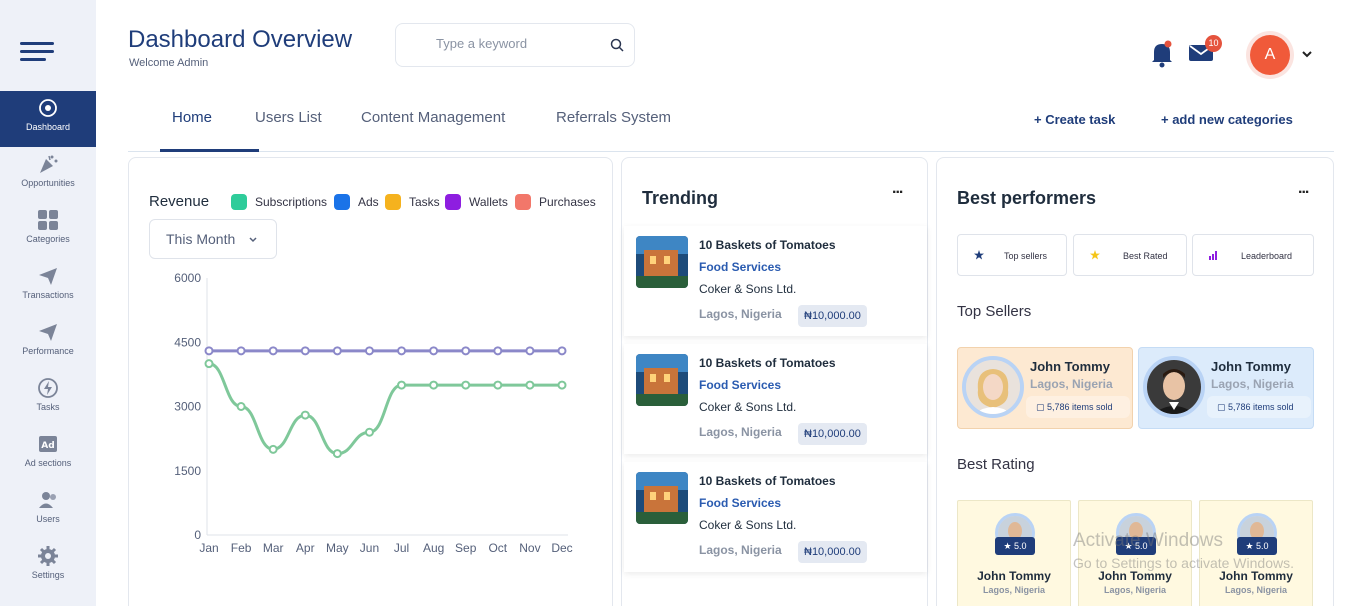 The image size is (1366, 606). What do you see at coordinates (567, 202) in the screenshot?
I see `legend-label: Purchases` at bounding box center [567, 202].